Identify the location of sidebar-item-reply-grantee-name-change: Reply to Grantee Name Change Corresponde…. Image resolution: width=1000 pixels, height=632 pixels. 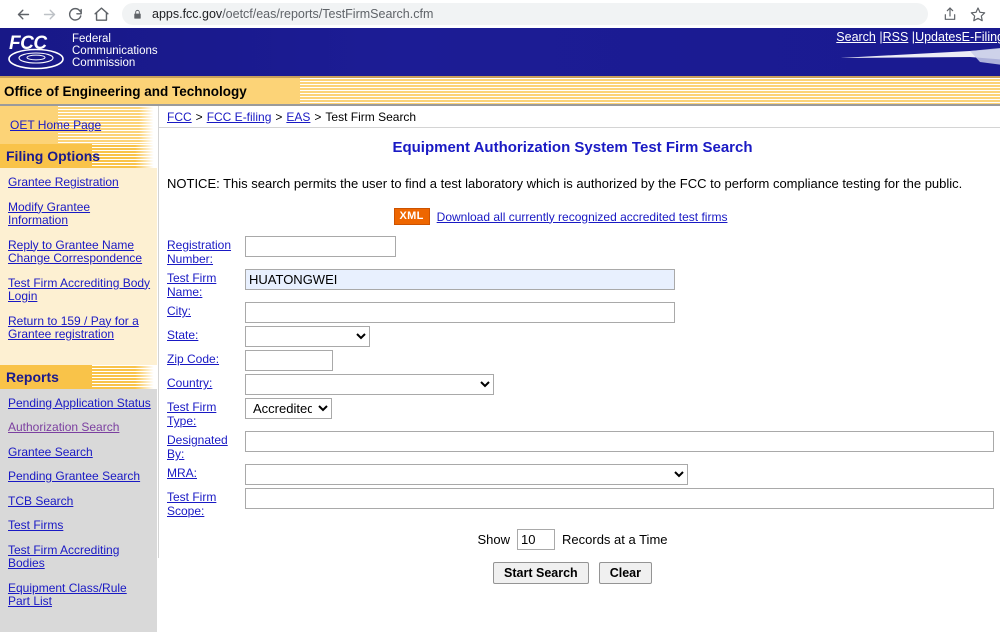
(78, 252).